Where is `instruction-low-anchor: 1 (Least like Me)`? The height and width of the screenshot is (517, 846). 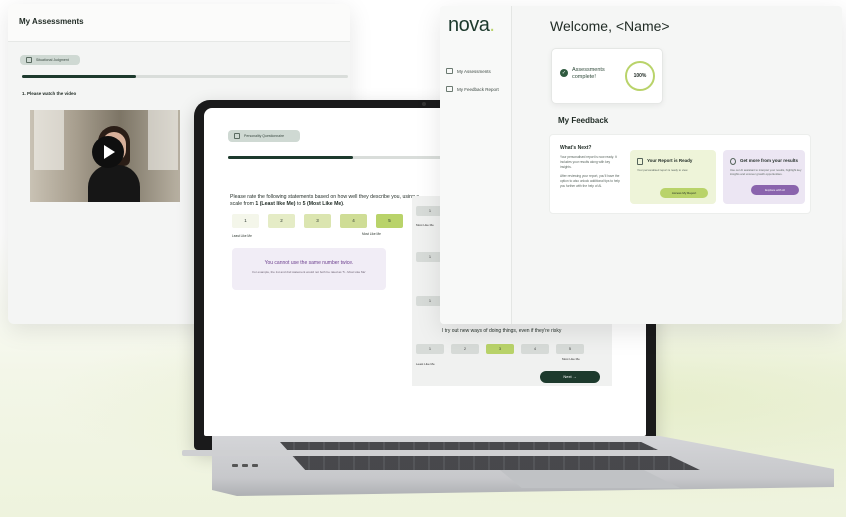 instruction-low-anchor: 1 (Least like Me) is located at coordinates (275, 204).